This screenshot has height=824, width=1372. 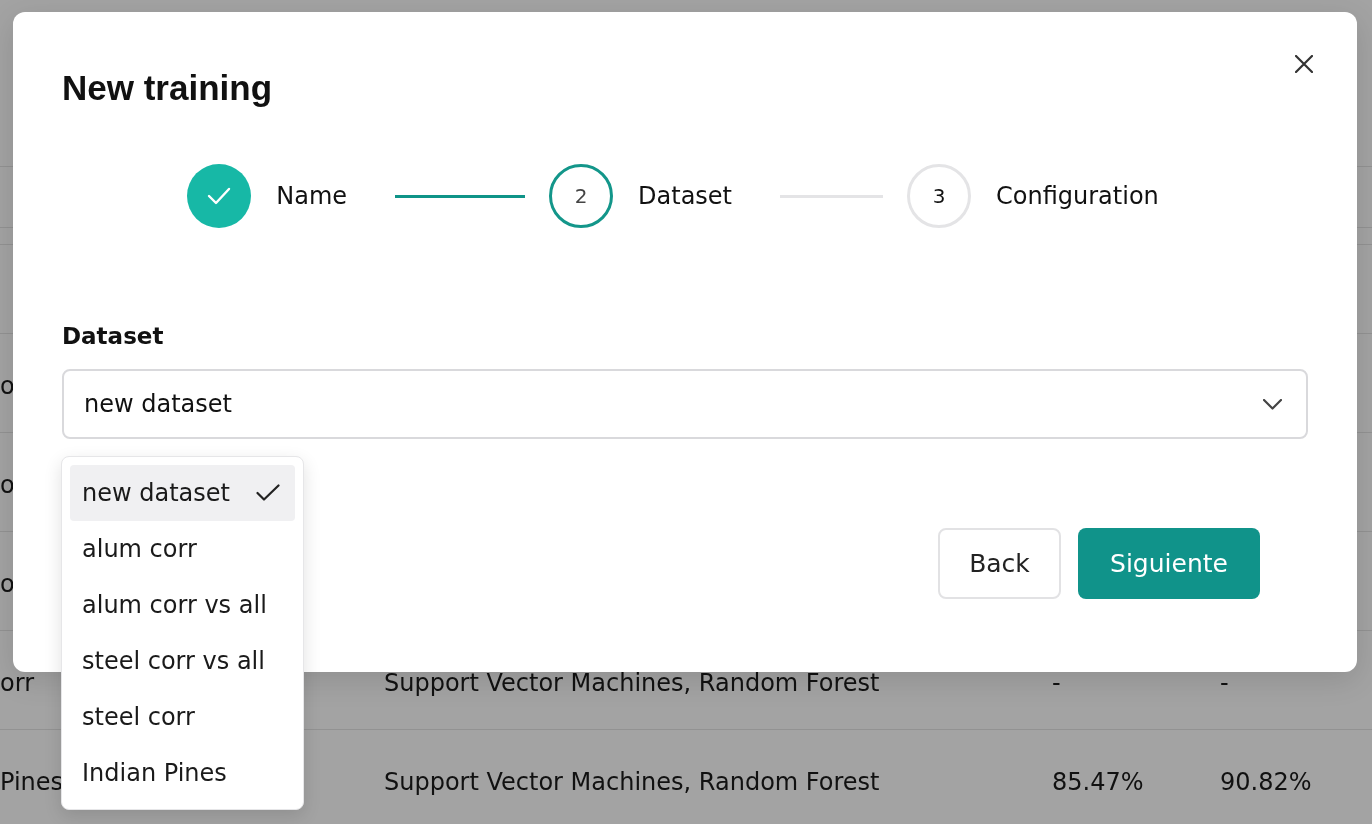 What do you see at coordinates (182, 605) in the screenshot?
I see `dropdown-option: alum corr vs all` at bounding box center [182, 605].